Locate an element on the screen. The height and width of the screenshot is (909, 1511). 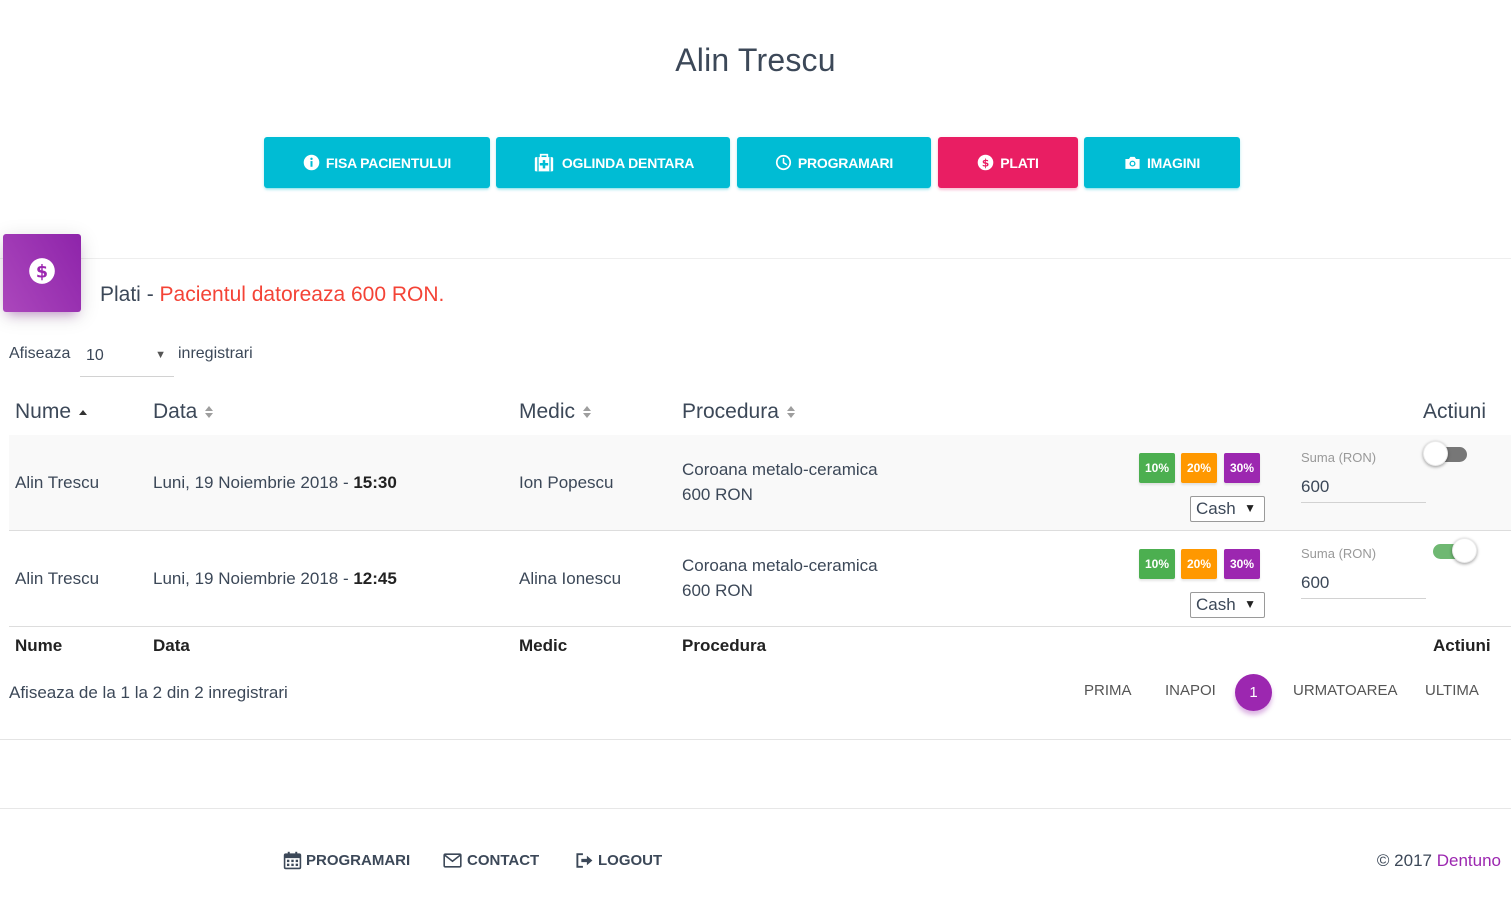
column-label: Medic is located at coordinates (547, 411).